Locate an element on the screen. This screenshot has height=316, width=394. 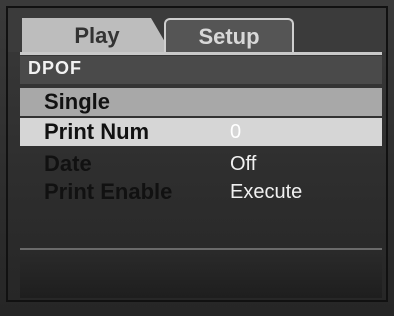
tab-divider is located at coordinates (201, 53).